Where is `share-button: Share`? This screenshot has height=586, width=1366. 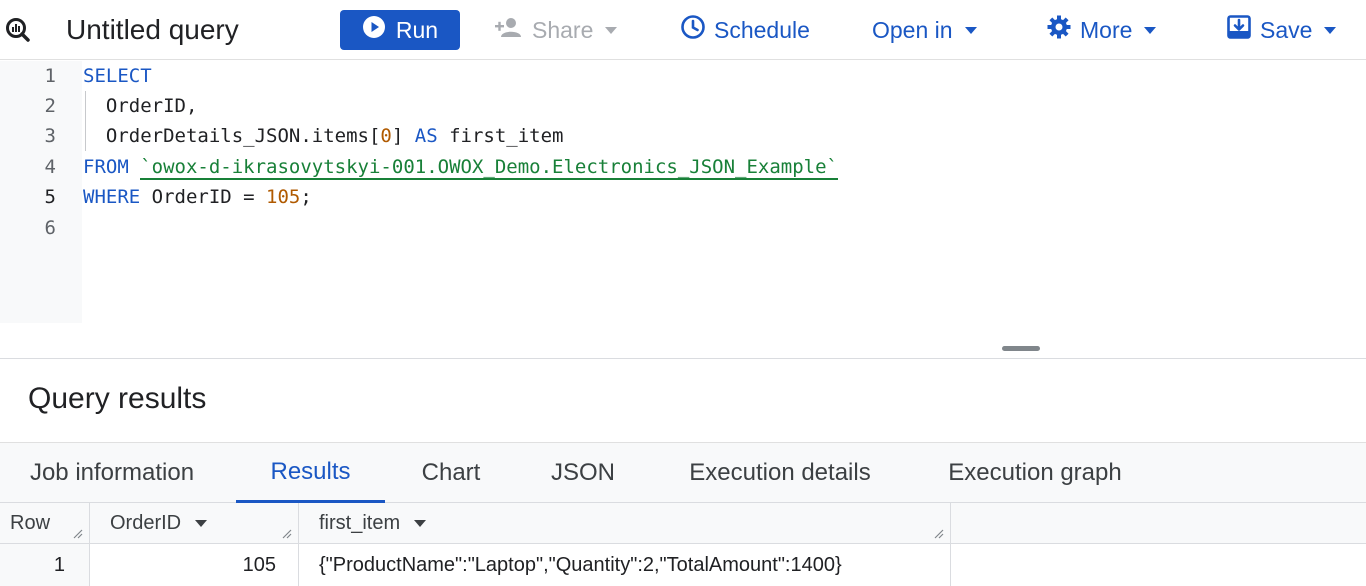
share-button: Share is located at coordinates (556, 30).